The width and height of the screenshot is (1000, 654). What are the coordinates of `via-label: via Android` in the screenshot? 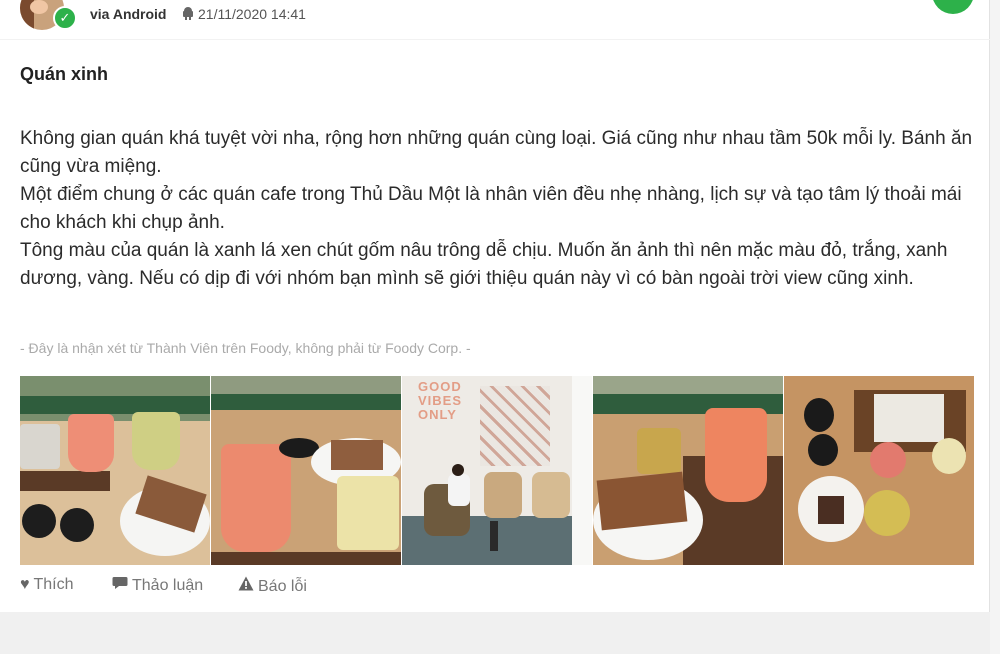 It's located at (128, 14).